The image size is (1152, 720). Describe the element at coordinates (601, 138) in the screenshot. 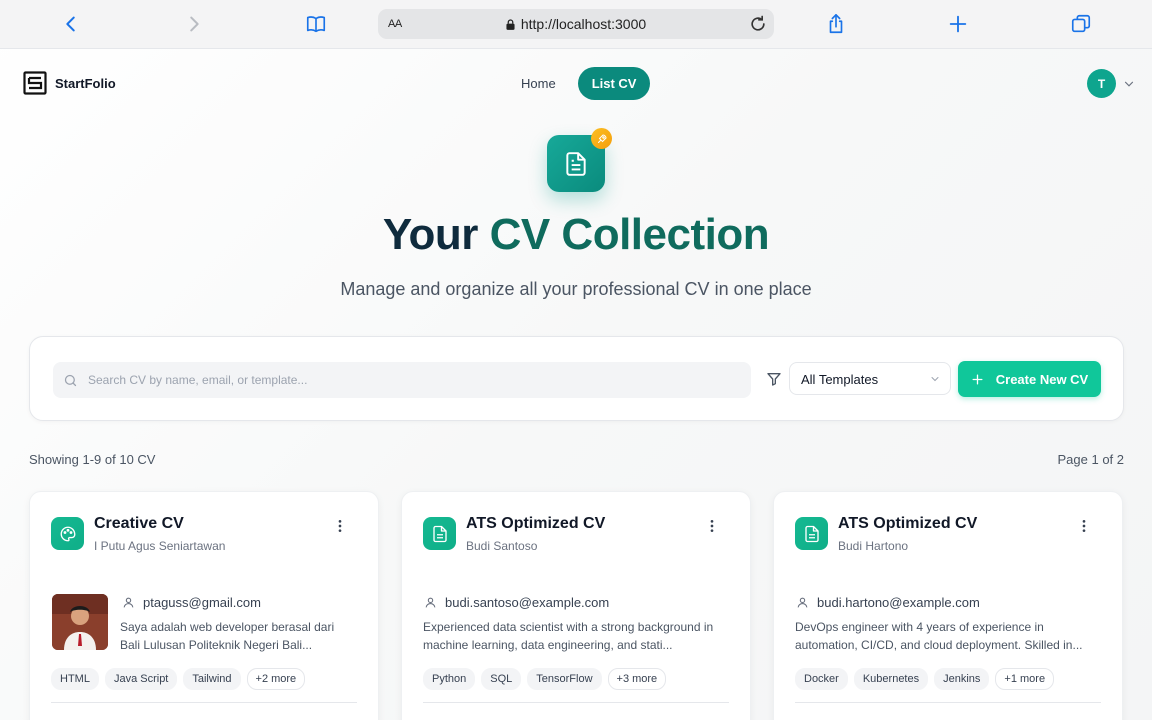

I see `rocket-badge-icon` at that location.